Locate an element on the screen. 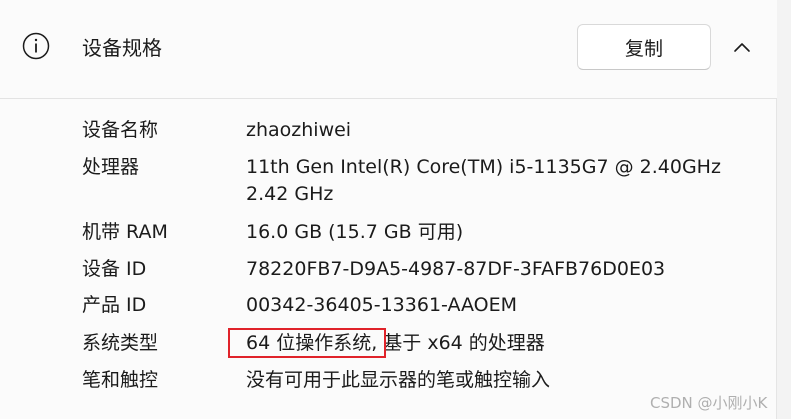 The image size is (791, 419). spec-value-product-id: 00342-36405-13361-AAOEM is located at coordinates (382, 305).